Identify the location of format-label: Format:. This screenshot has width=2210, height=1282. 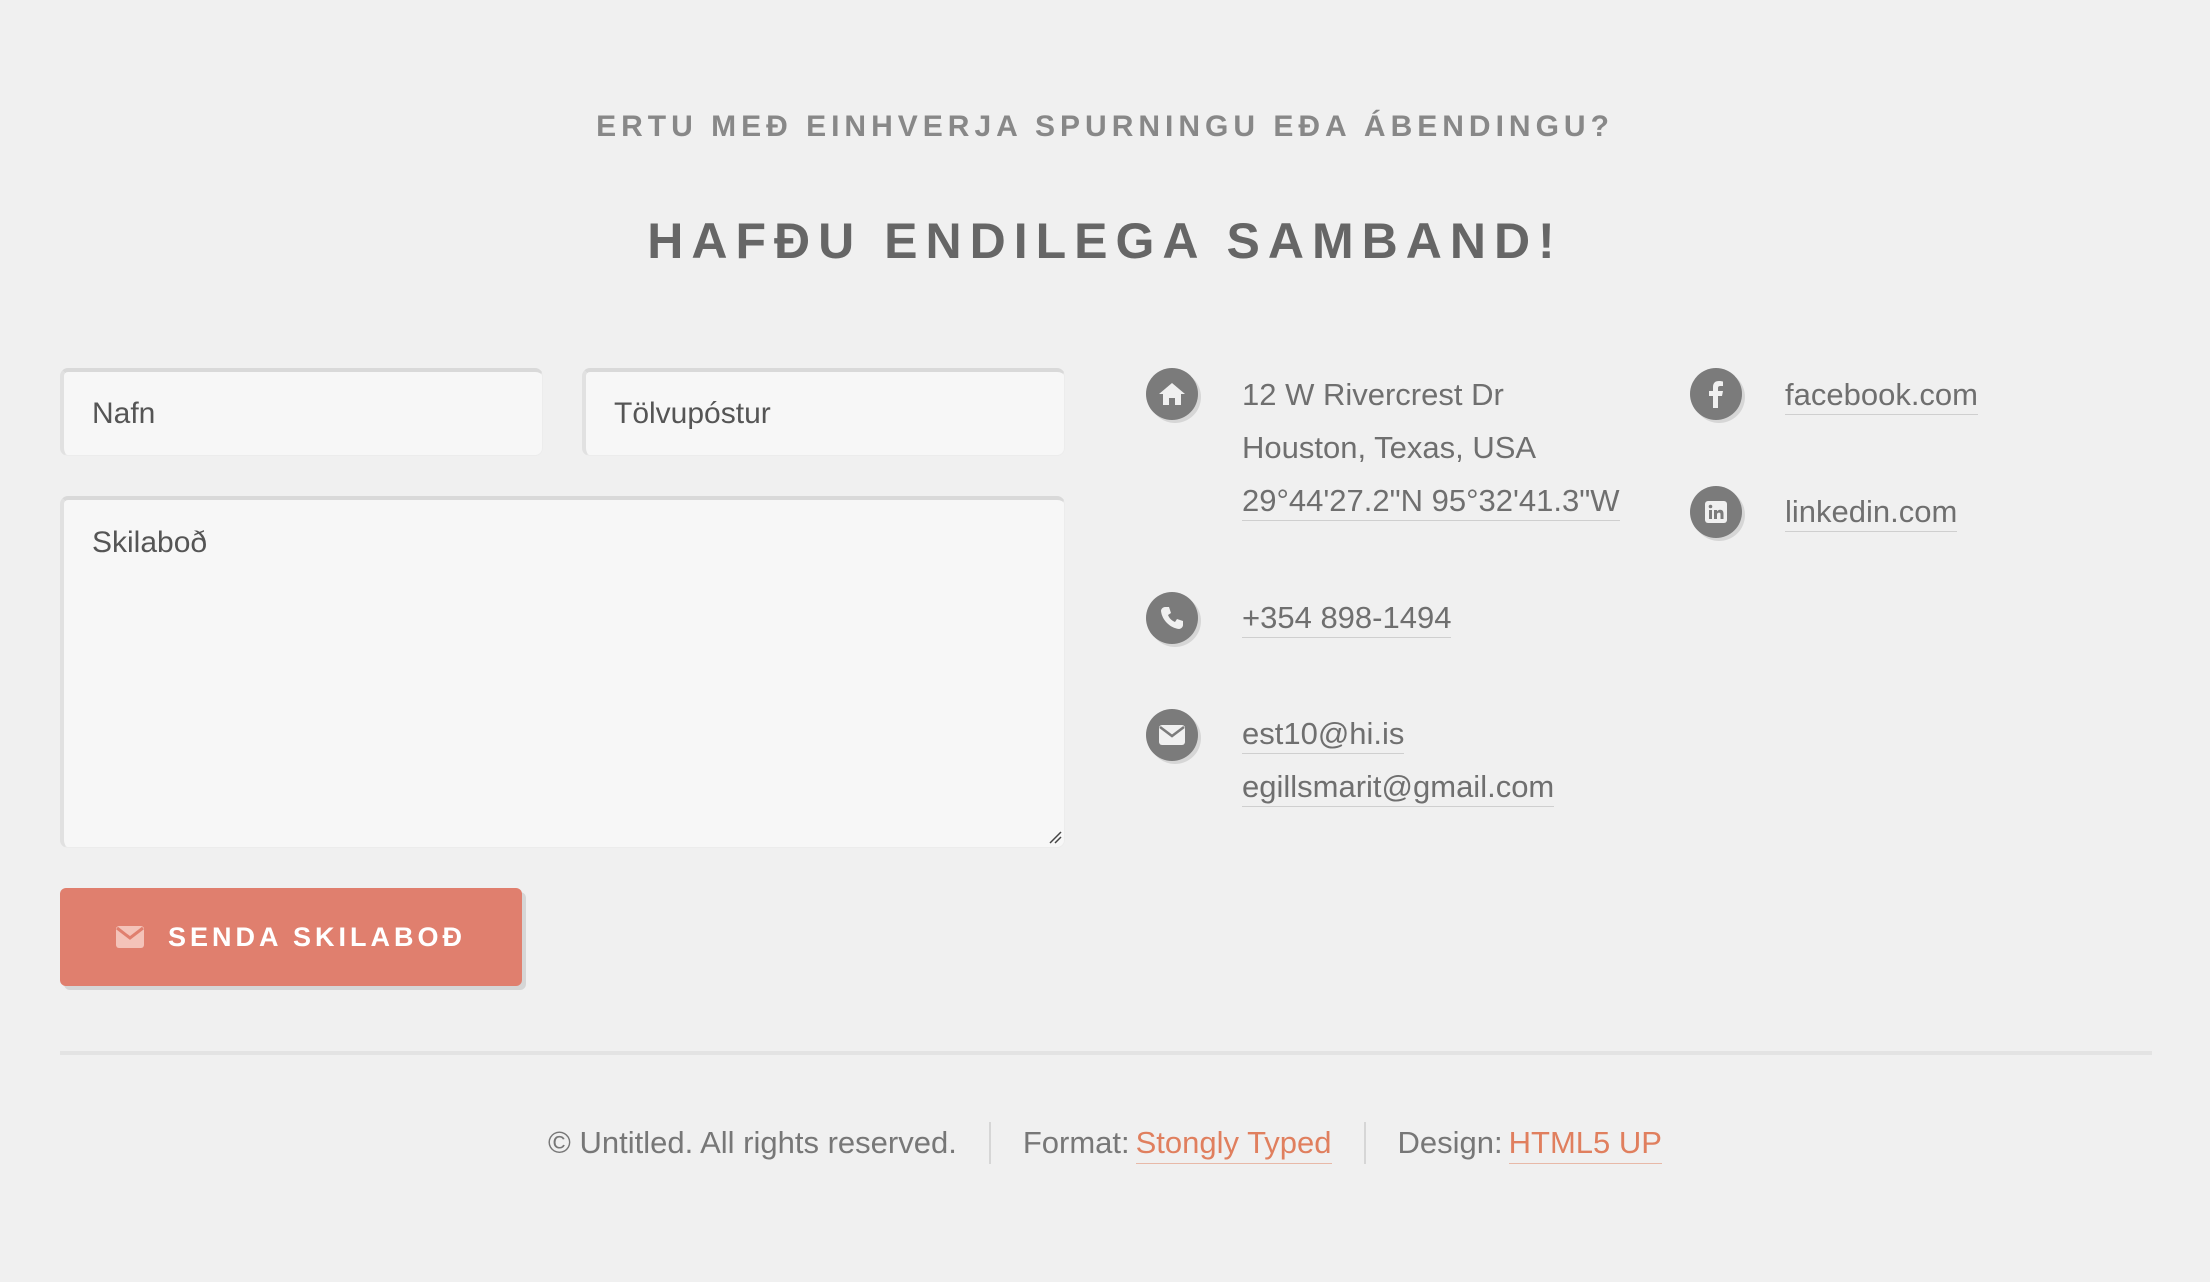
(1076, 1142).